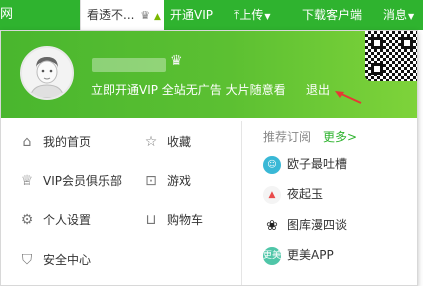 The height and width of the screenshot is (286, 423). What do you see at coordinates (332, 15) in the screenshot?
I see `download-client-link: 下载客户端` at bounding box center [332, 15].